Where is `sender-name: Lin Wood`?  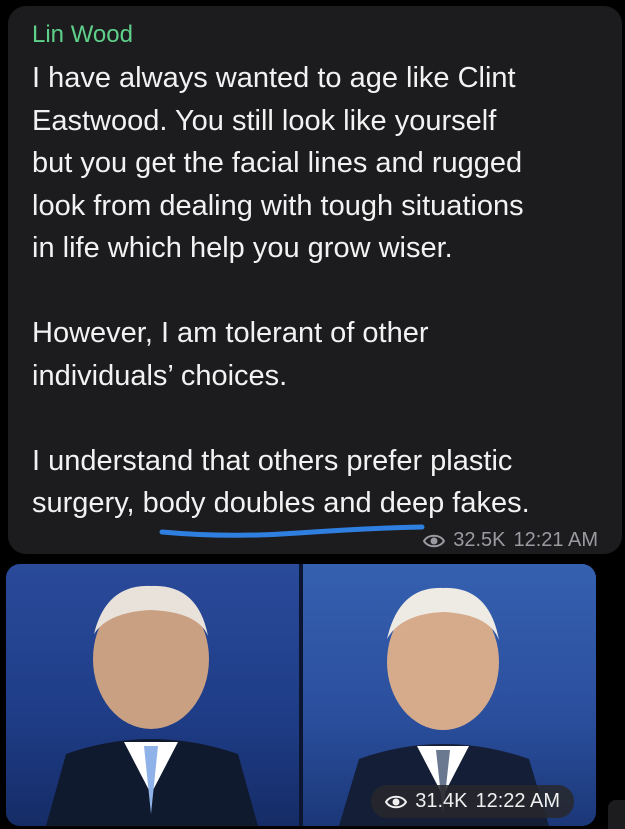 sender-name: Lin Wood is located at coordinates (82, 35).